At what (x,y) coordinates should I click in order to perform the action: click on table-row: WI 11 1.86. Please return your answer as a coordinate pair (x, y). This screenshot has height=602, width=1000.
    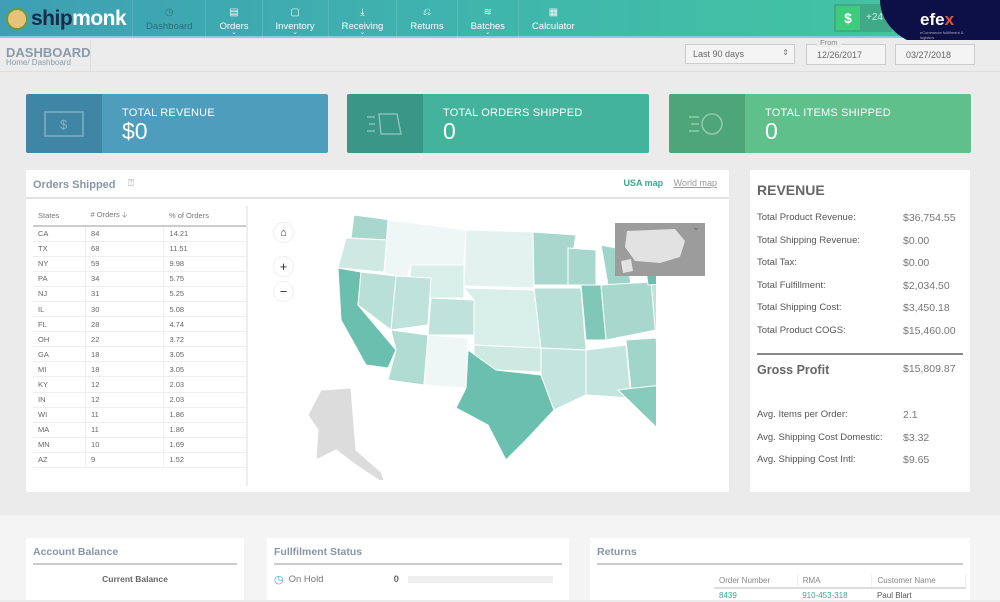
    Looking at the image, I should click on (140, 415).